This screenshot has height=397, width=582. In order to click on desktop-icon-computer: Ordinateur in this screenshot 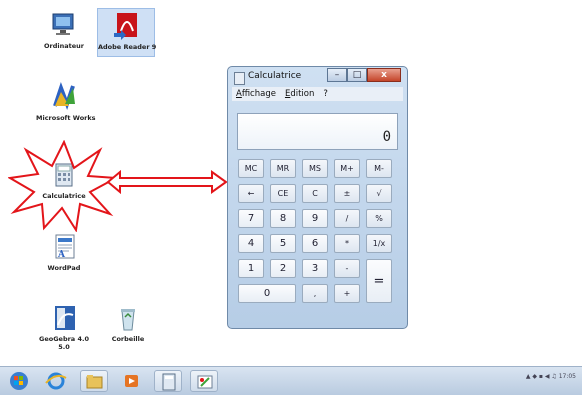, I will do `click(64, 30)`.